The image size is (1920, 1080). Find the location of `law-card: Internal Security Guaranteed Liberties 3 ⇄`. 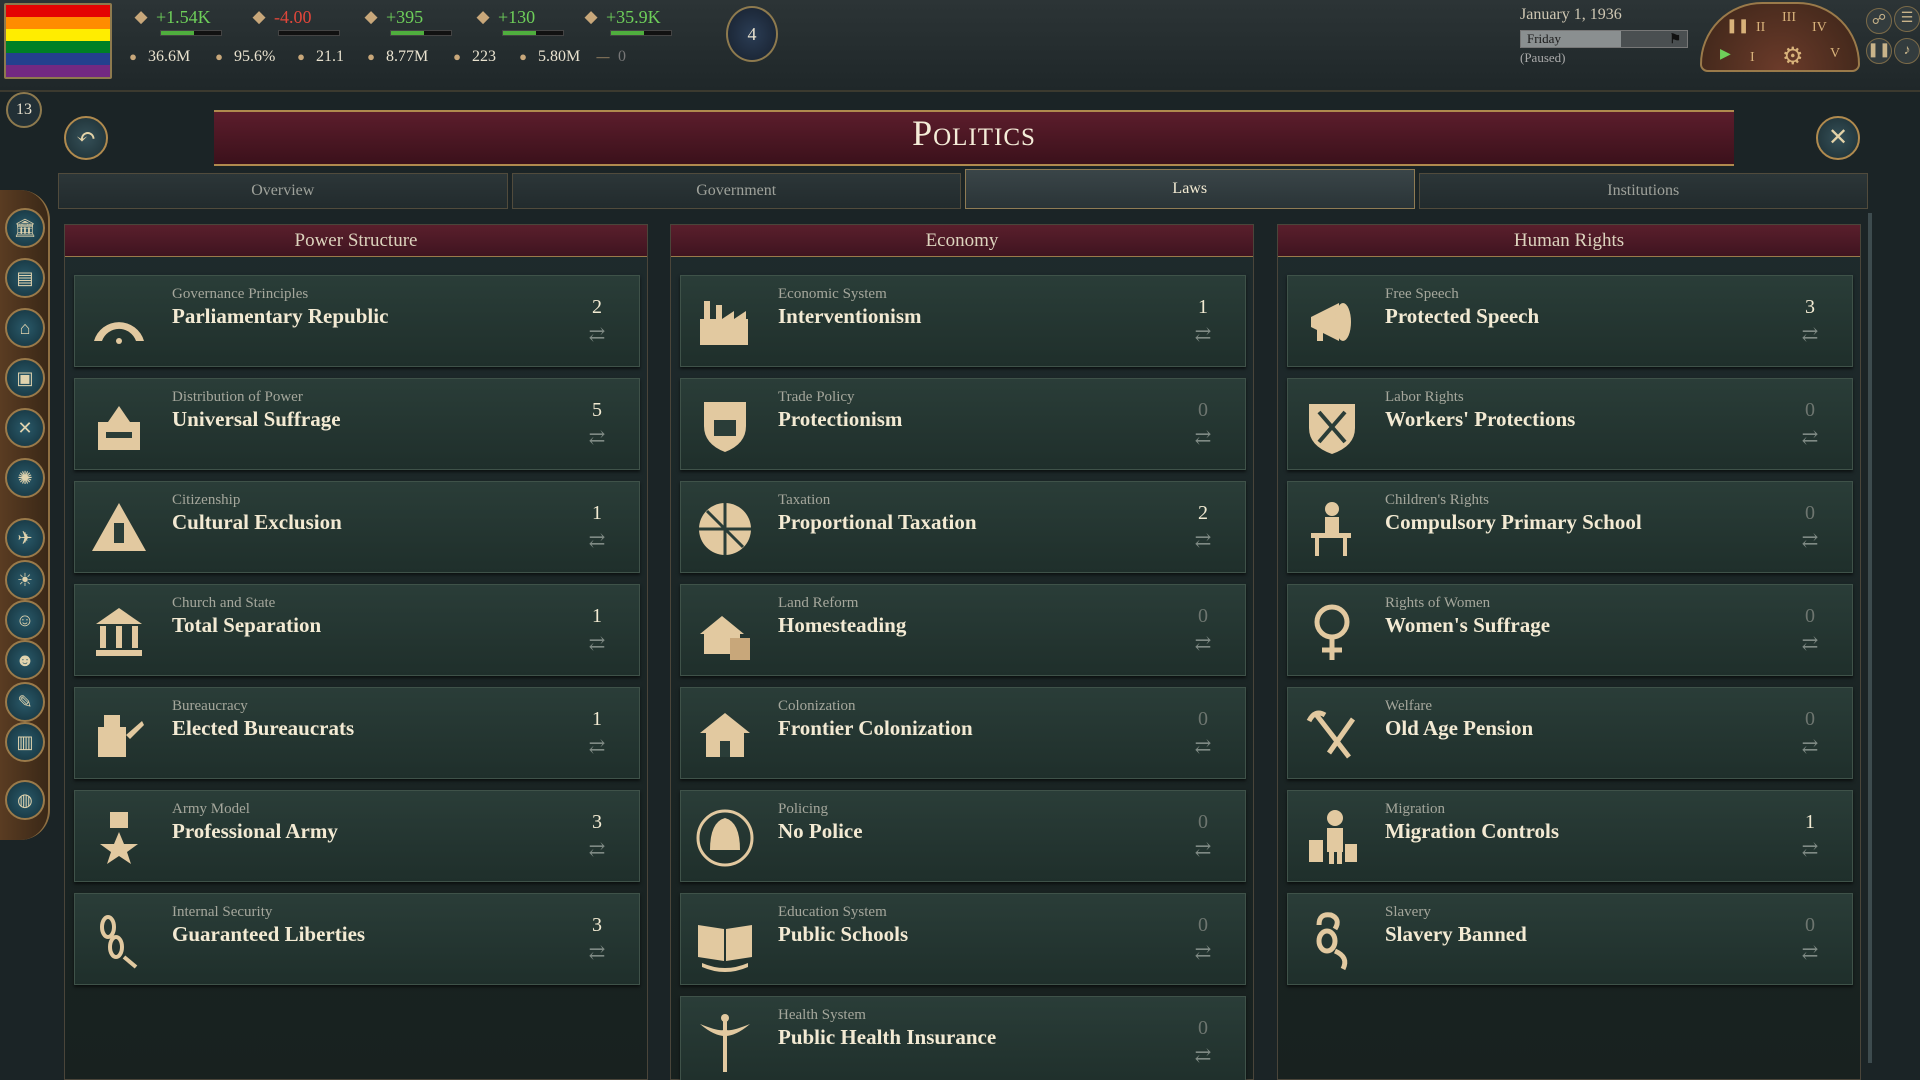

law-card: Internal Security Guaranteed Liberties 3 ⇄ is located at coordinates (357, 939).